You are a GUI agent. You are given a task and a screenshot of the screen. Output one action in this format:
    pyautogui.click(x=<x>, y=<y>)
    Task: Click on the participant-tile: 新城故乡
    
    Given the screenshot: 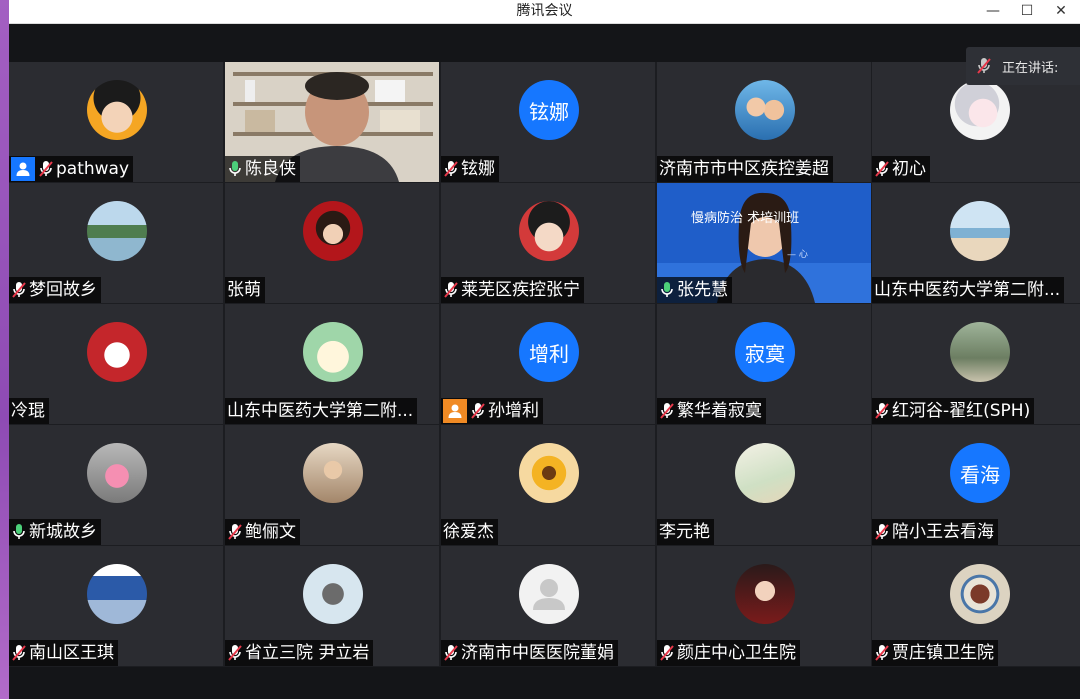 What is the action you would take?
    pyautogui.click(x=116, y=485)
    